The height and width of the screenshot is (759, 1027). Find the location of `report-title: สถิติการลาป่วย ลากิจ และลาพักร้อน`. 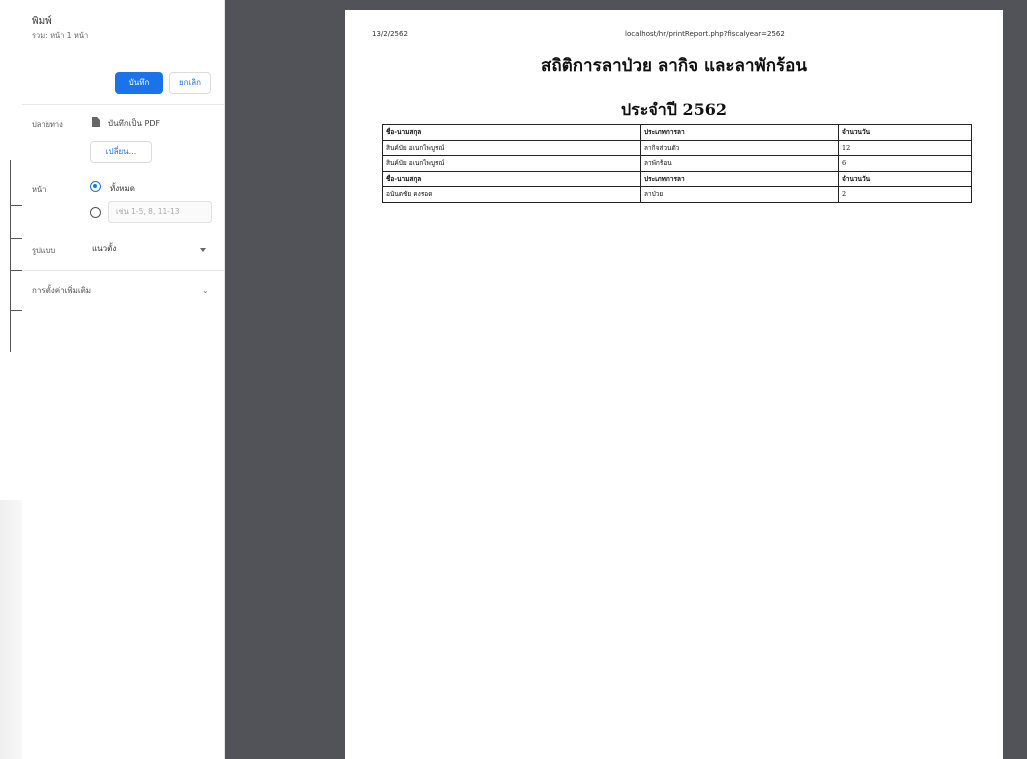

report-title: สถิติการลาป่วย ลากิจ และลาพักร้อน is located at coordinates (674, 66).